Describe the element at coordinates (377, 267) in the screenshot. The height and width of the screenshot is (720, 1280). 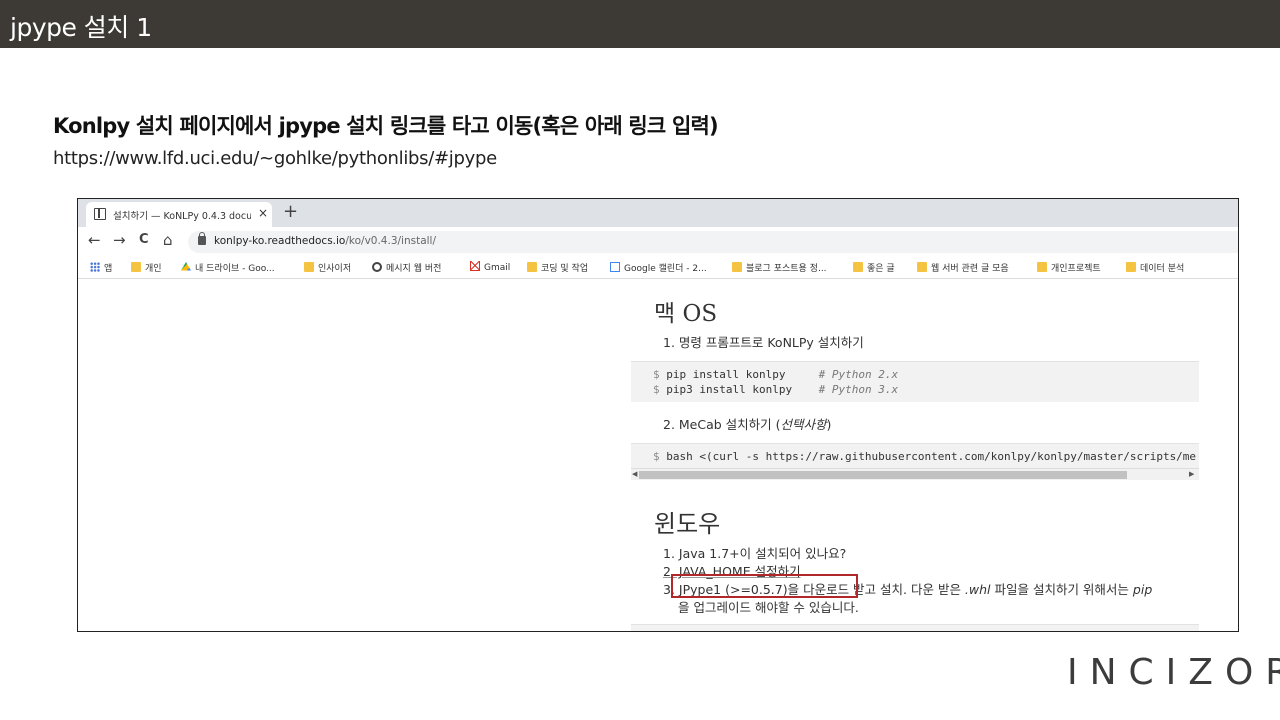
I see `messages-icon` at that location.